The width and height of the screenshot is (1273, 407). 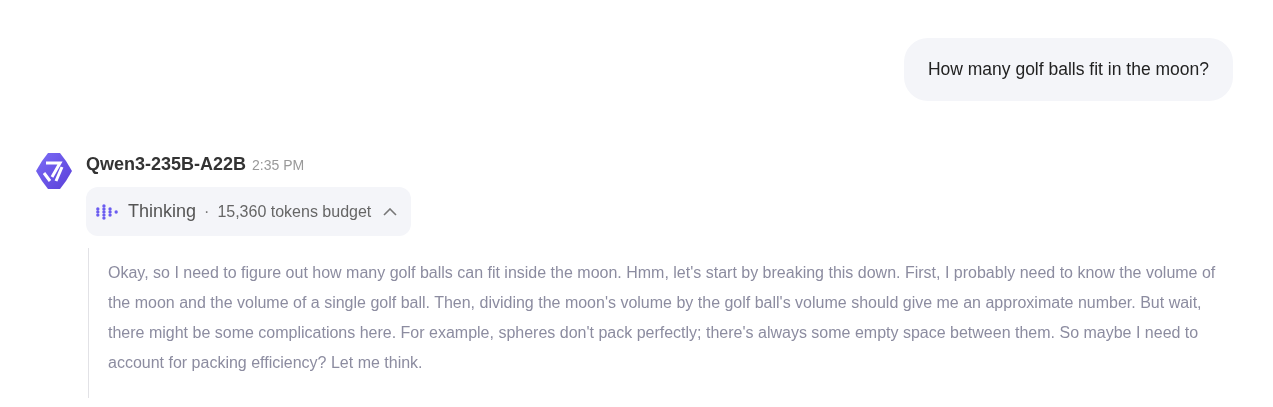 What do you see at coordinates (1068, 69) in the screenshot?
I see `user-message: How many golf balls fit in the moon?` at bounding box center [1068, 69].